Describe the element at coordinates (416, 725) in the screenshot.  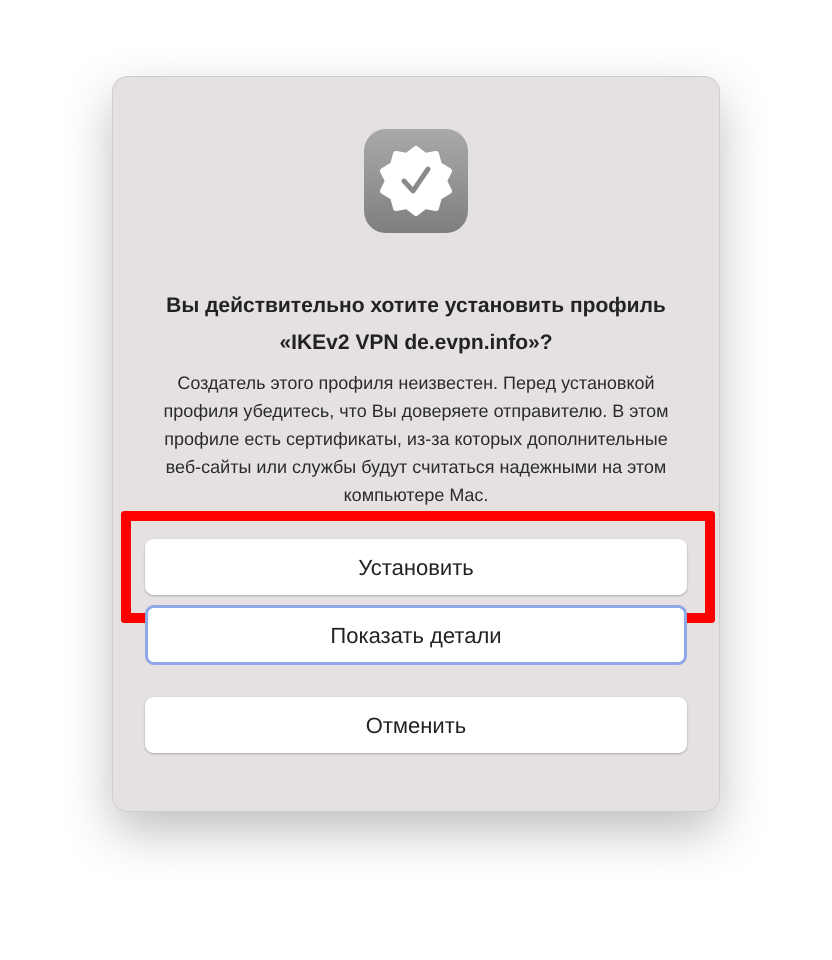
I see `dialog-button: Отменить` at that location.